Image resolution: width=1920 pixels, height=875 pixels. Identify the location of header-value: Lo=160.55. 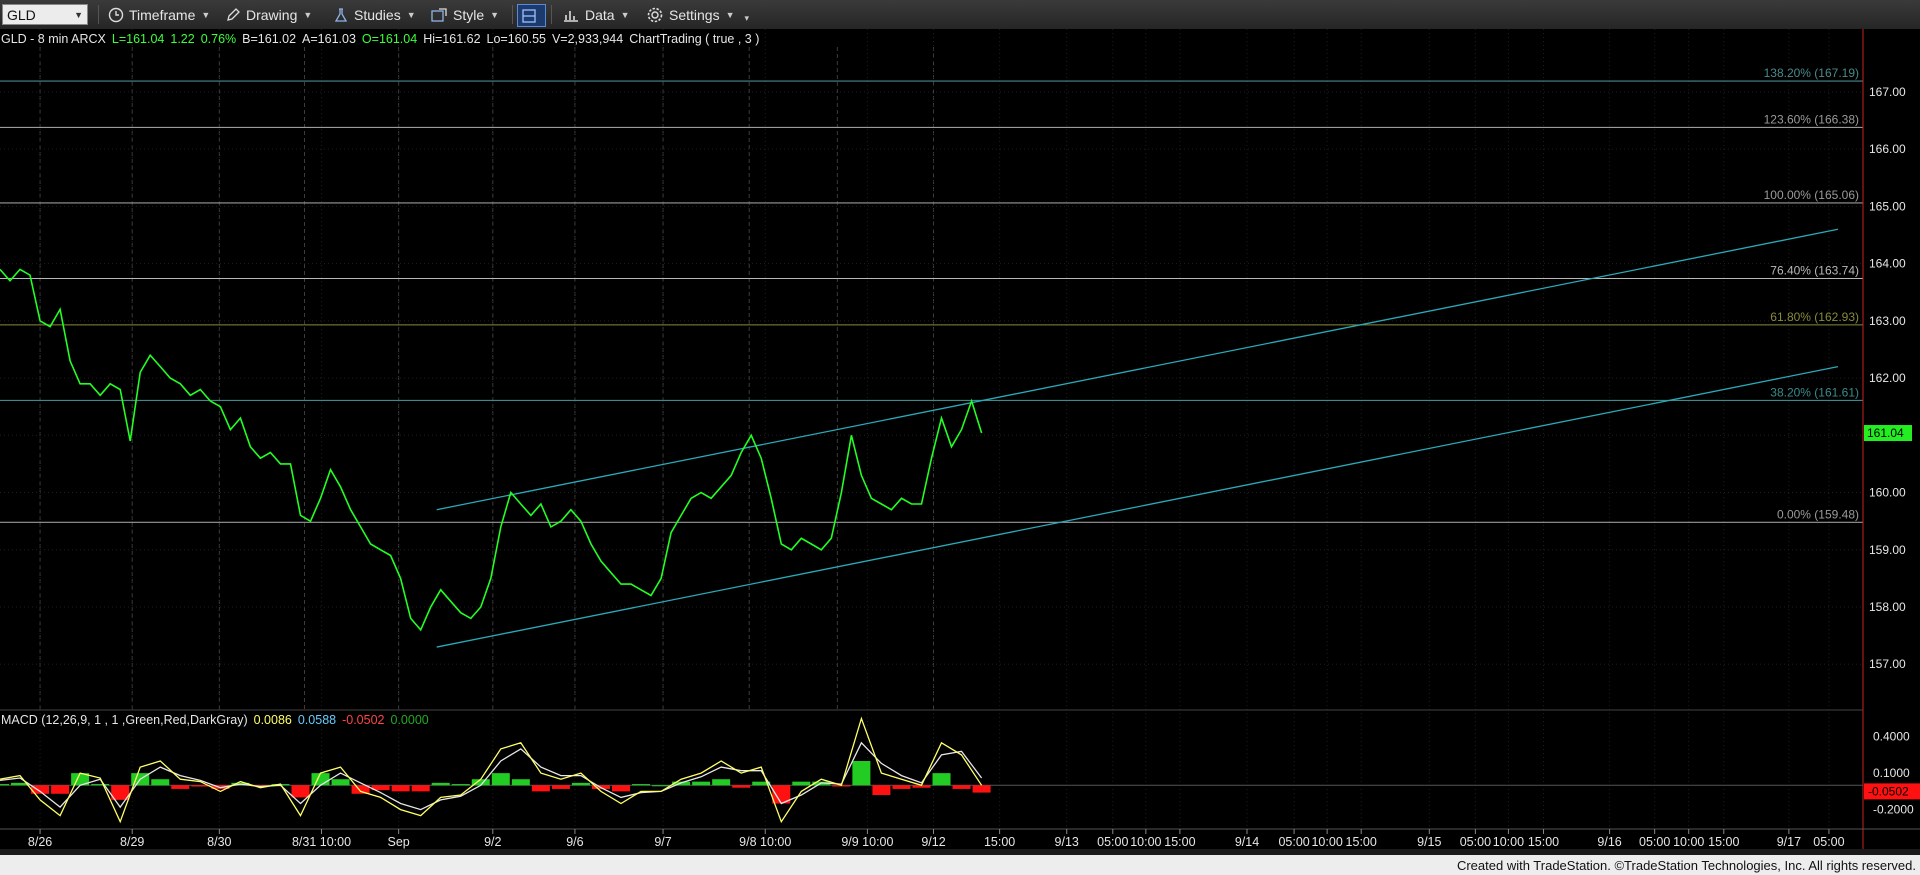
(516, 39).